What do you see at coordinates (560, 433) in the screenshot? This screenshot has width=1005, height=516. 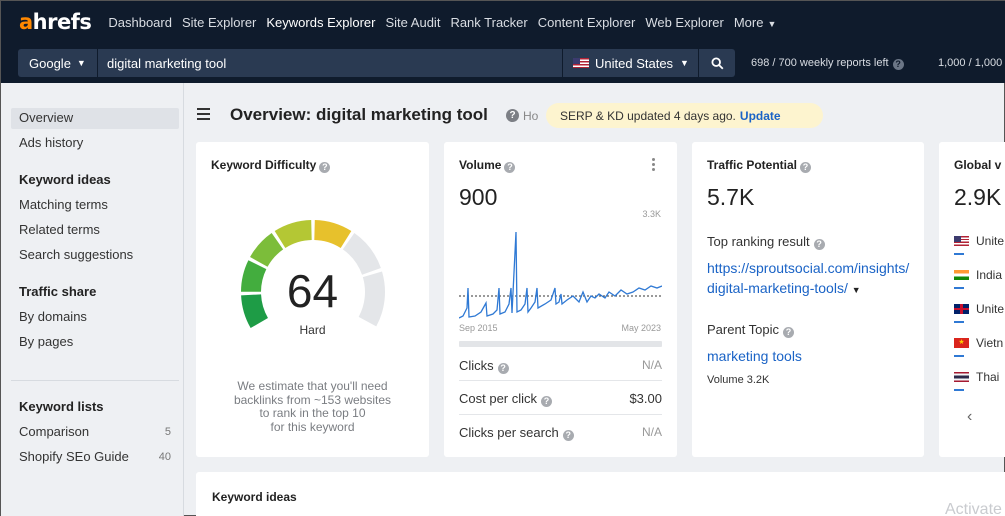 I see `clicks-per-search-row: Clicks per search? N/A` at bounding box center [560, 433].